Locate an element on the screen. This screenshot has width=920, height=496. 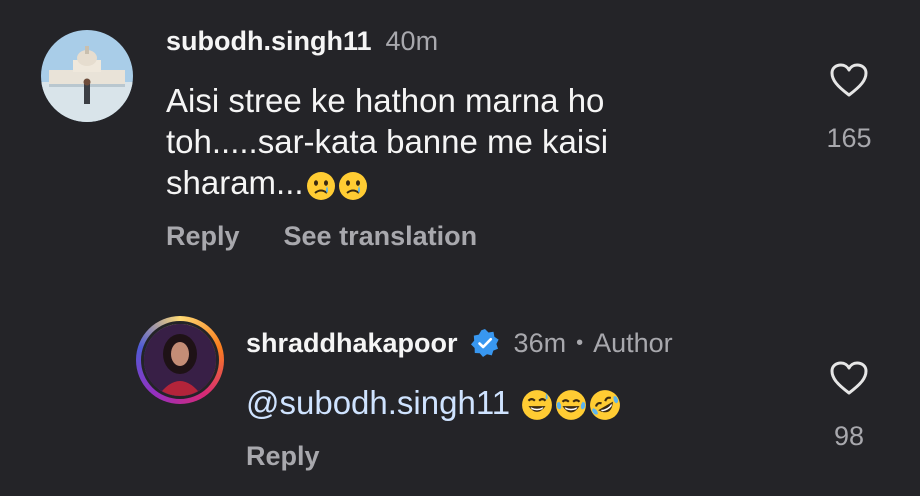
tears-of-joy-face-icon is located at coordinates (571, 409).